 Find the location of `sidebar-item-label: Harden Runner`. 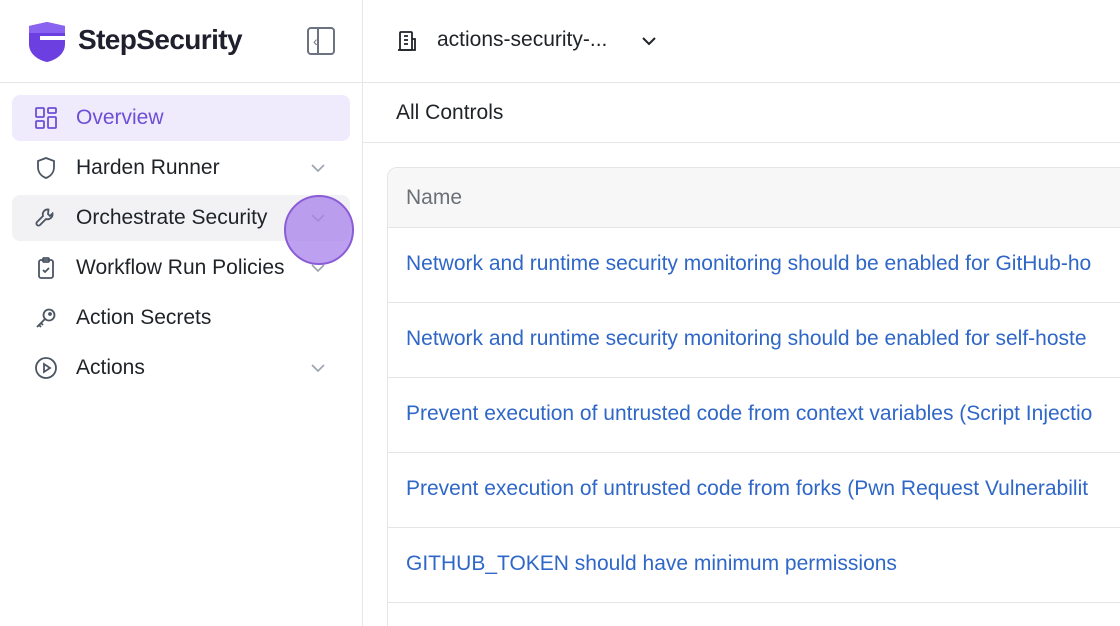

sidebar-item-label: Harden Runner is located at coordinates (148, 167).